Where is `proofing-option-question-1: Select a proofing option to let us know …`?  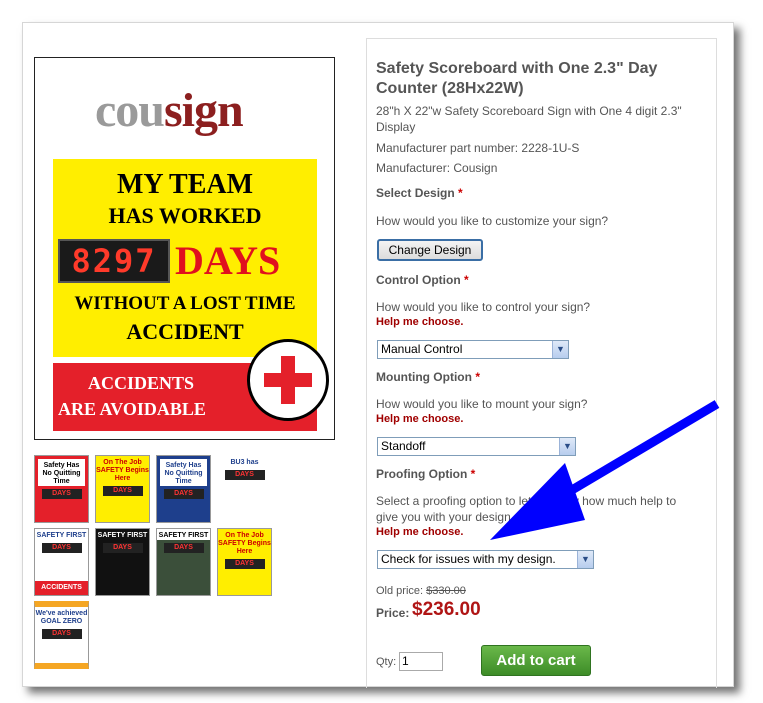 proofing-option-question-1: Select a proofing option to let us know … is located at coordinates (526, 501).